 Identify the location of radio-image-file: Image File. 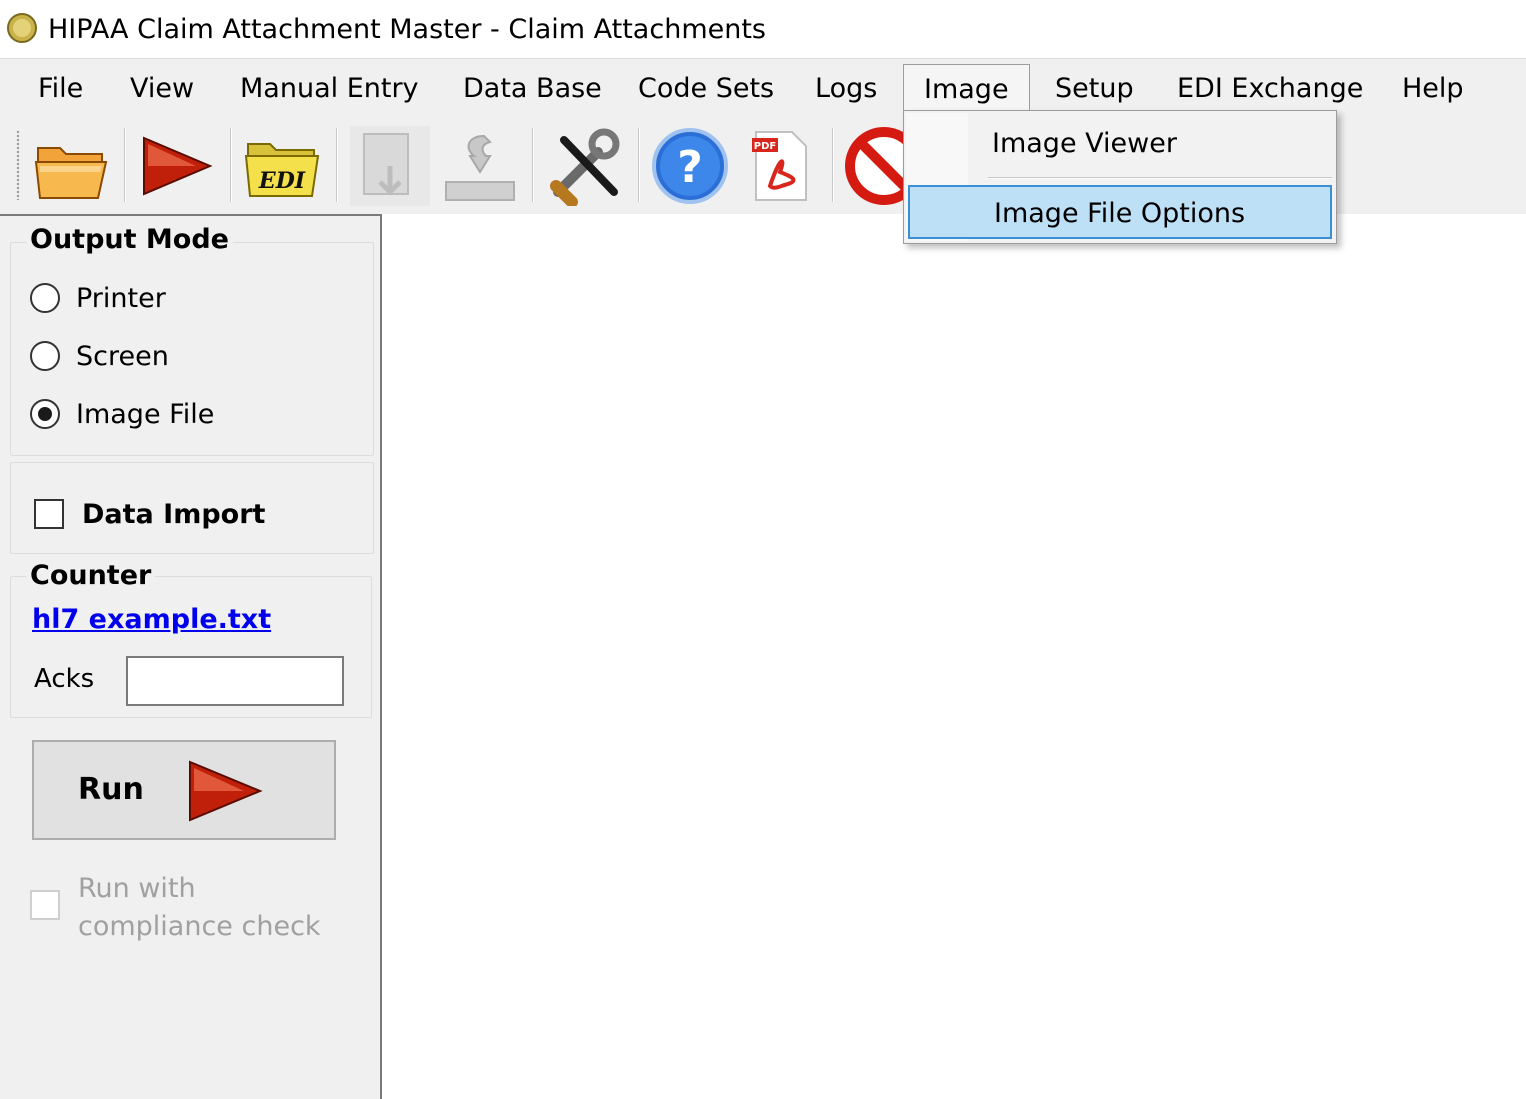
(122, 414).